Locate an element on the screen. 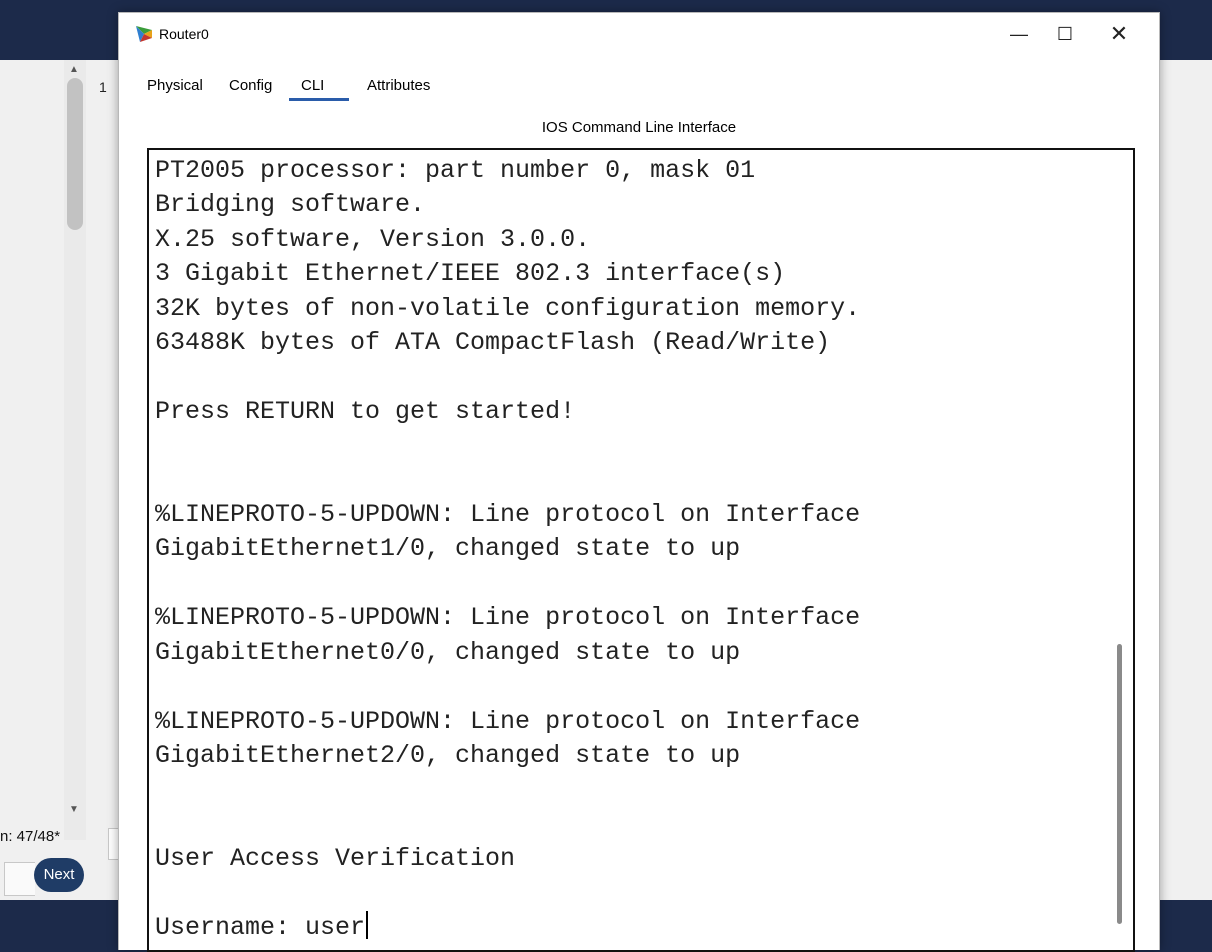  minimize-button: — is located at coordinates (1019, 34).